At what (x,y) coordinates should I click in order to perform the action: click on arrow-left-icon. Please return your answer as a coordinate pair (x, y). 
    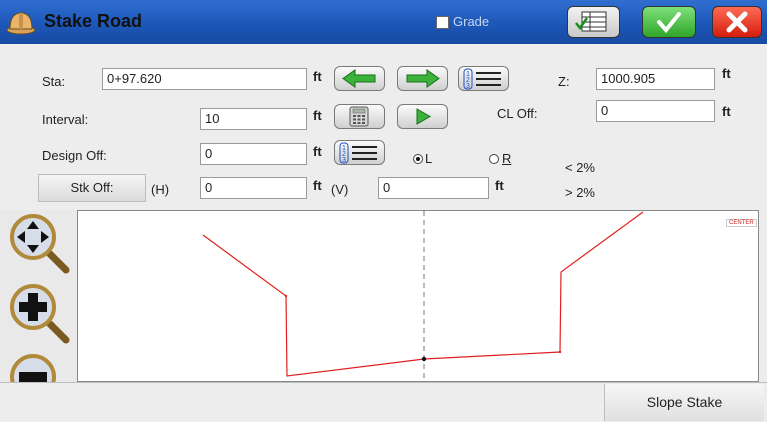
    Looking at the image, I should click on (359, 78).